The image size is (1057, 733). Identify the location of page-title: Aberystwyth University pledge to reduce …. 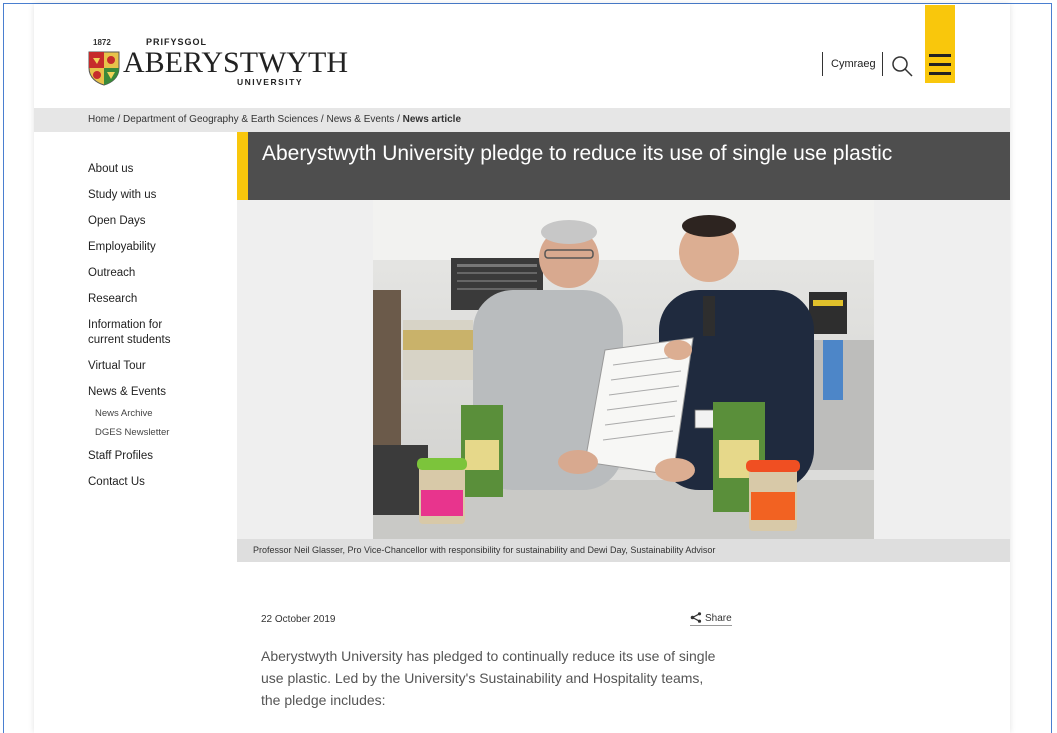
(577, 153).